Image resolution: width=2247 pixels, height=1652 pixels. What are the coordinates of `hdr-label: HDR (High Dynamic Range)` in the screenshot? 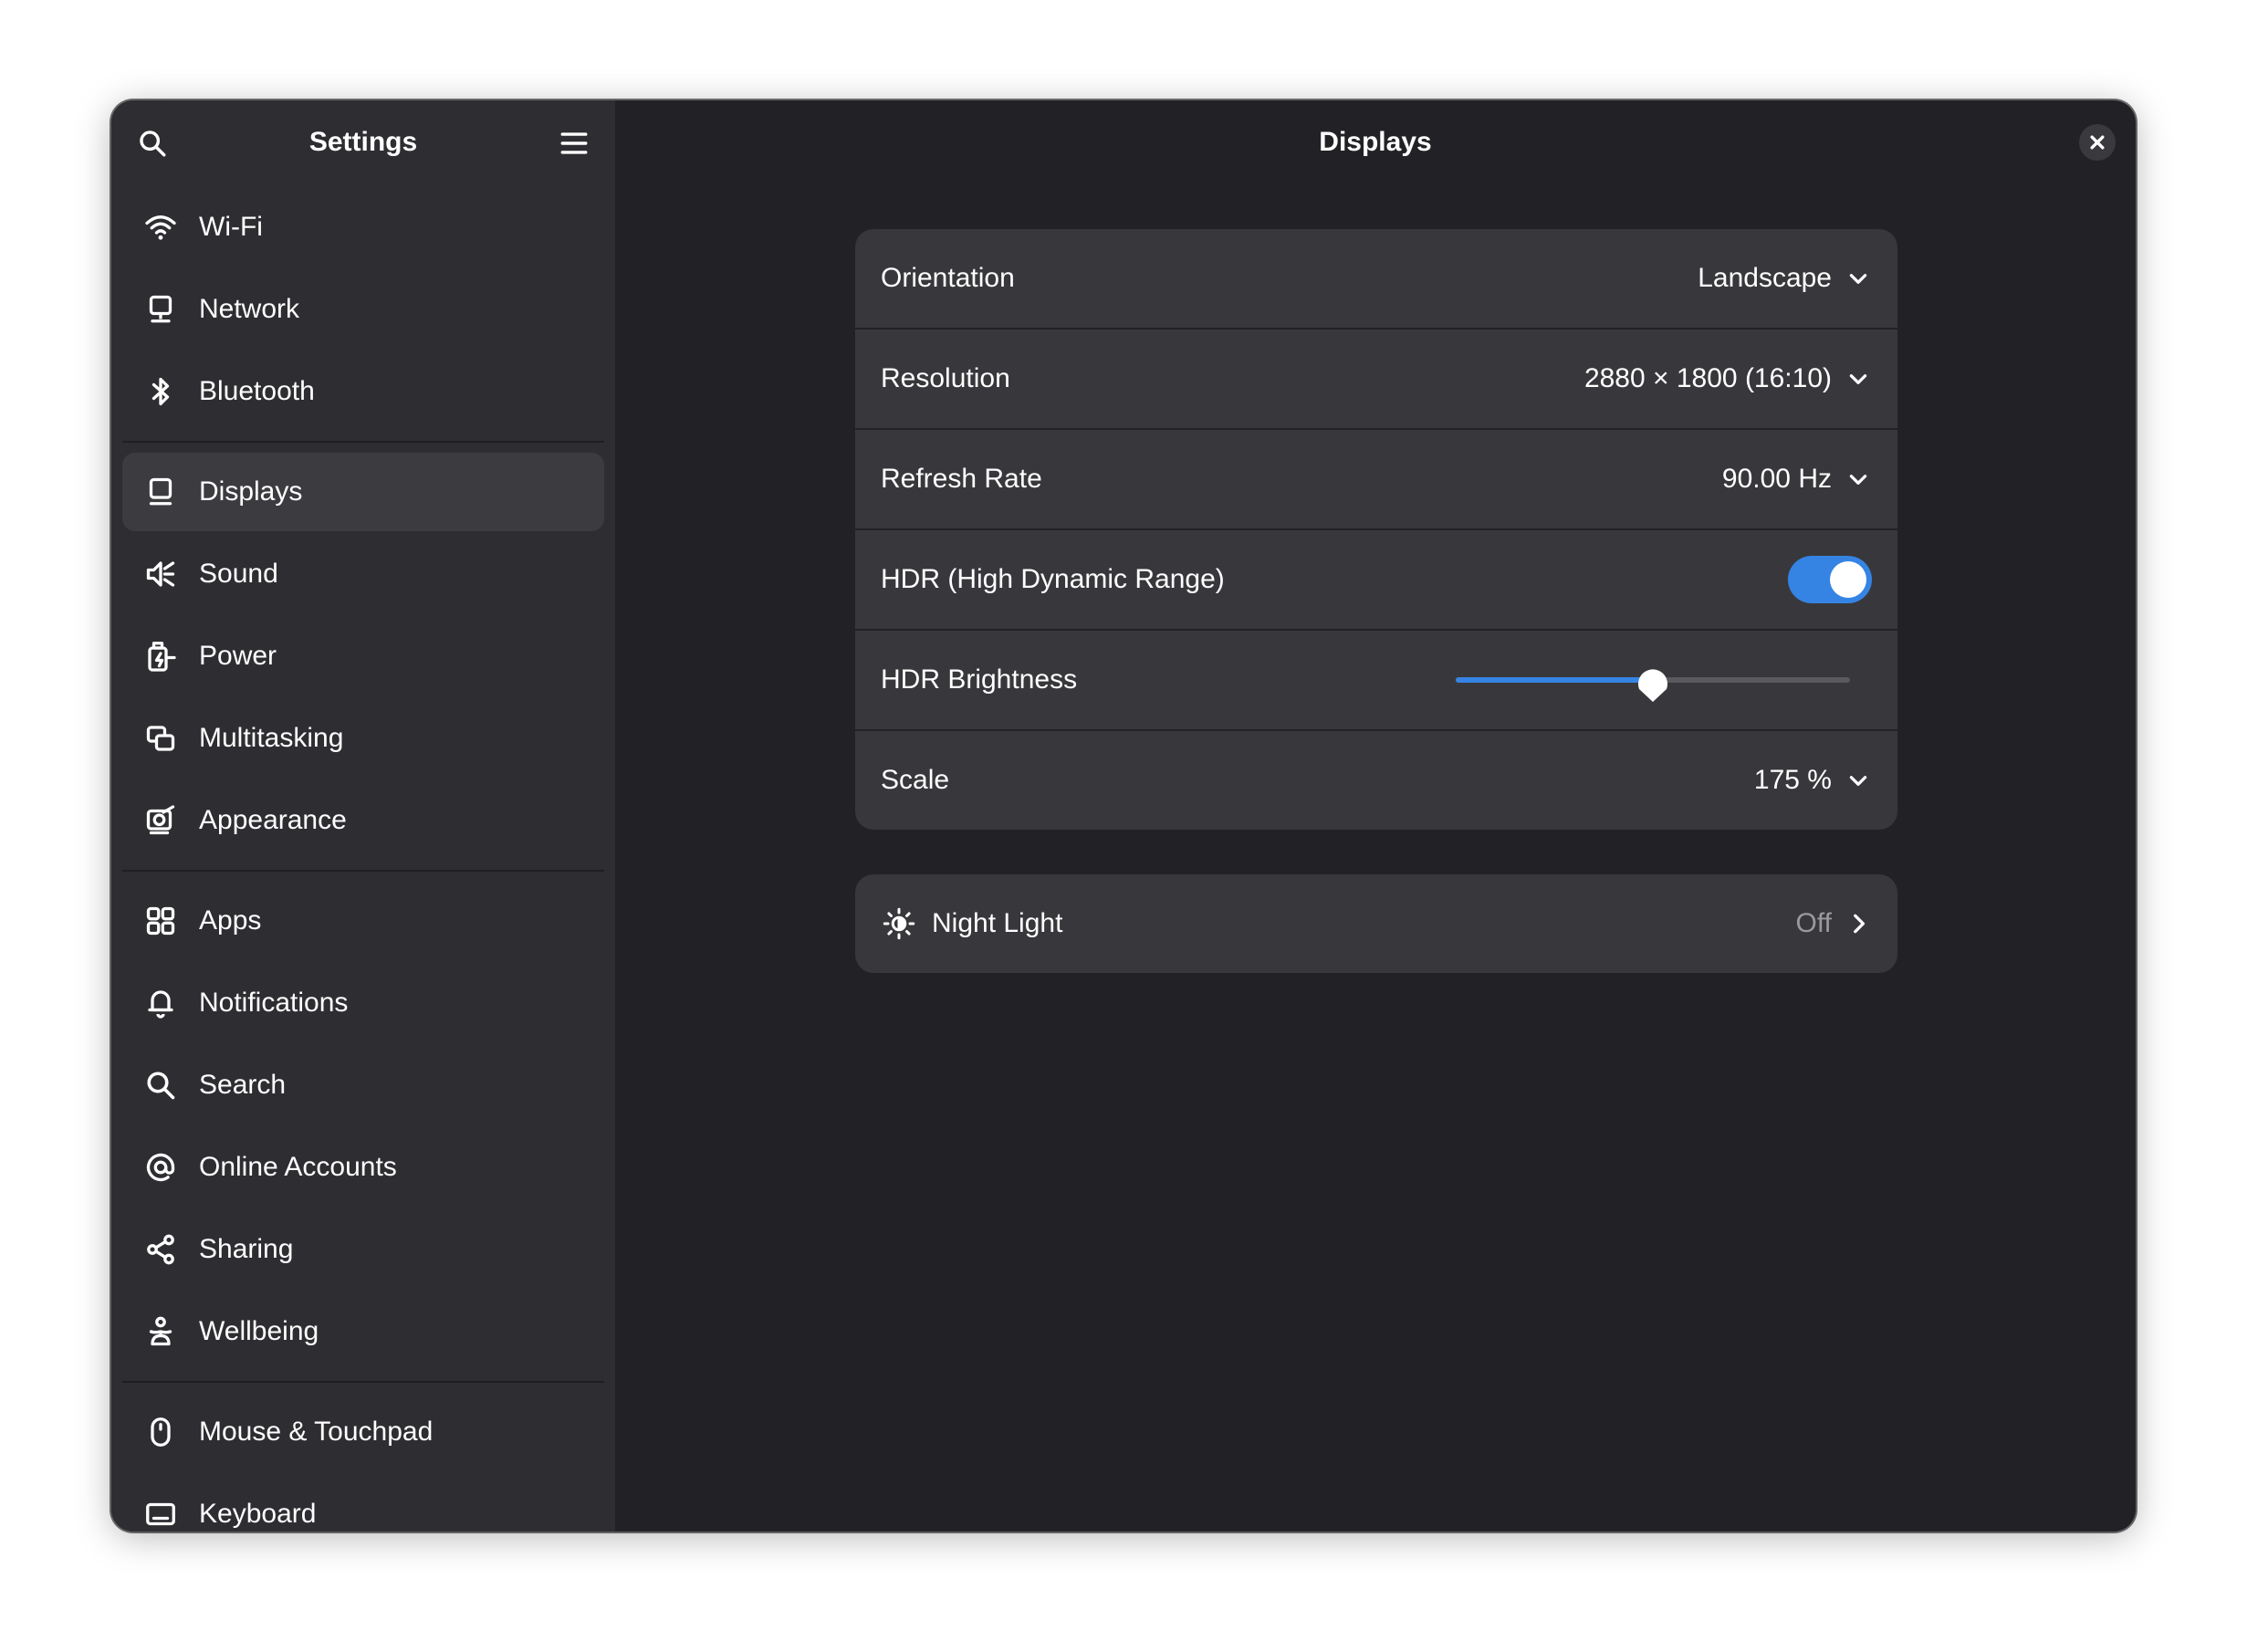 It's located at (1053, 579).